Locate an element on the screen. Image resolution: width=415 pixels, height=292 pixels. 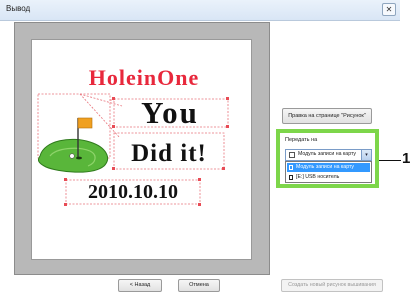
canvas-text-date: 2010.10.10 is located at coordinates (133, 192).